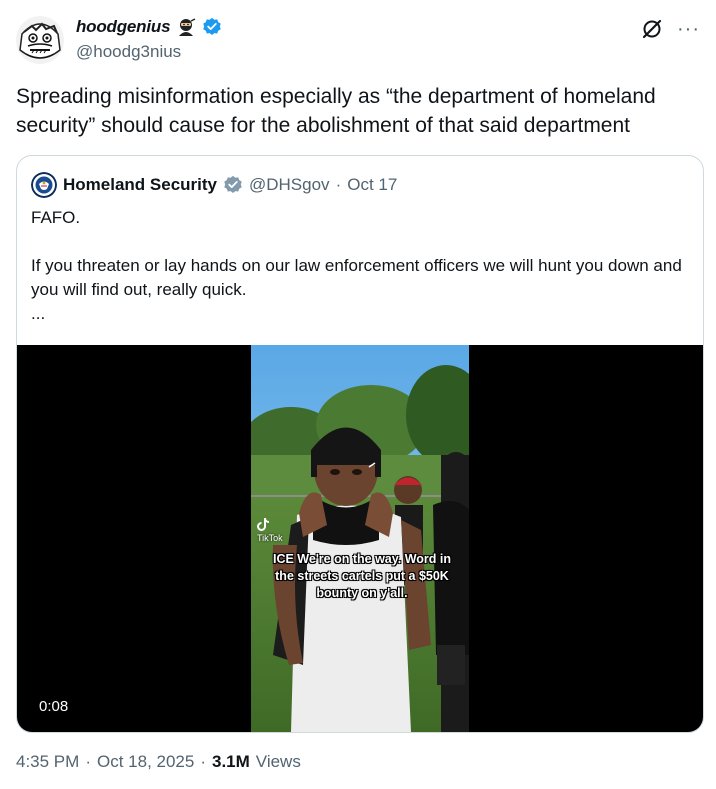  Describe the element at coordinates (688, 29) in the screenshot. I see `more-options-icon: ···` at that location.